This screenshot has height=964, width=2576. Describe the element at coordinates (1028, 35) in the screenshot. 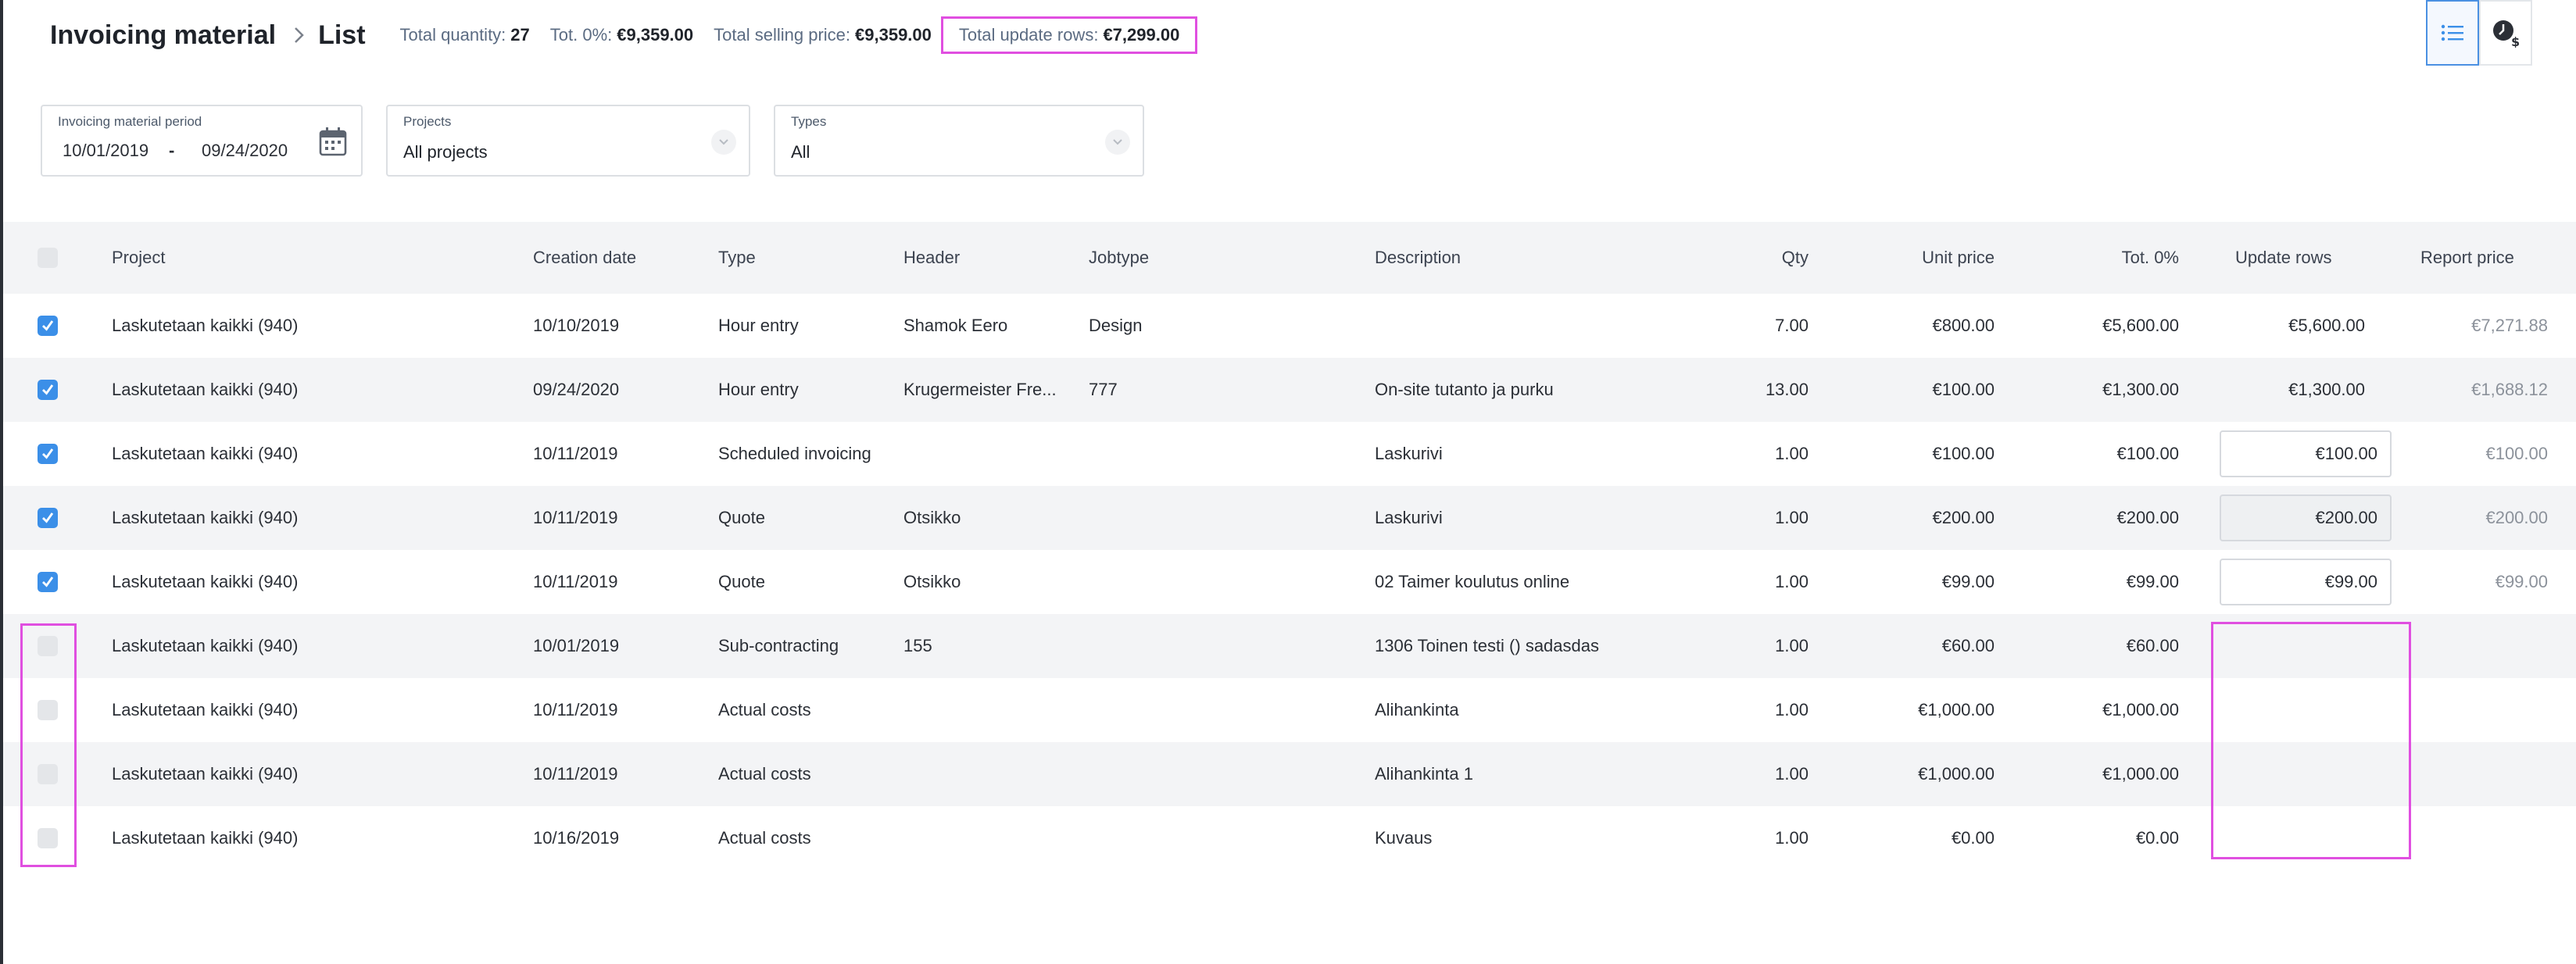

I see `total-update-label: Total update rows:` at that location.